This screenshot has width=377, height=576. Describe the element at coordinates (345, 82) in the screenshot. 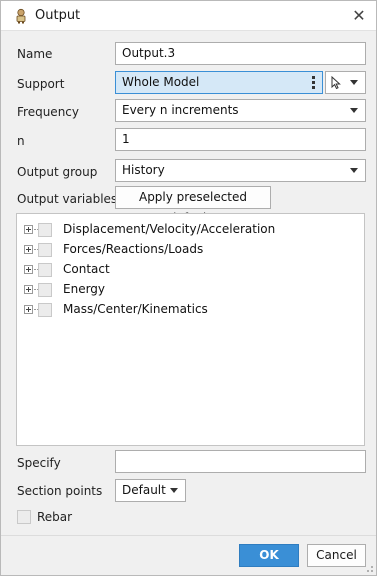

I see `pick-support-button` at that location.